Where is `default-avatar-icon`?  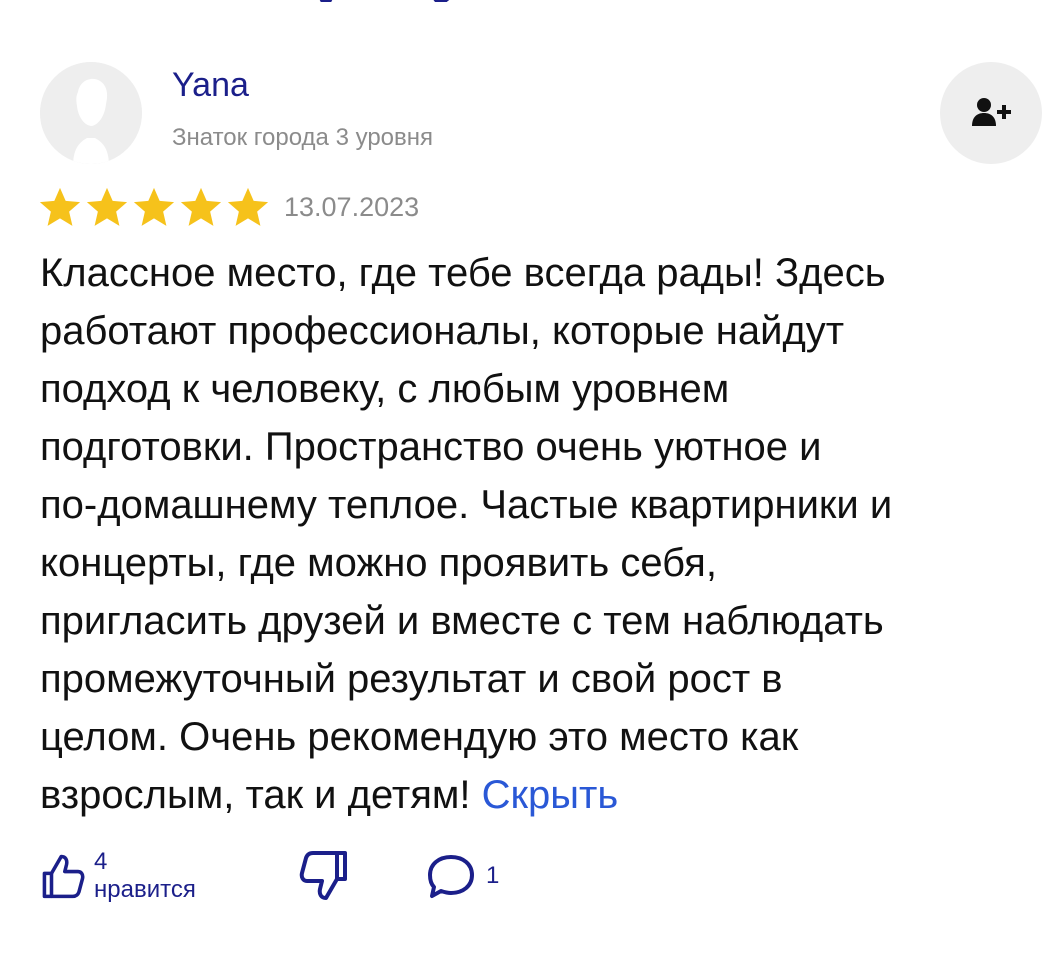 default-avatar-icon is located at coordinates (91, 113).